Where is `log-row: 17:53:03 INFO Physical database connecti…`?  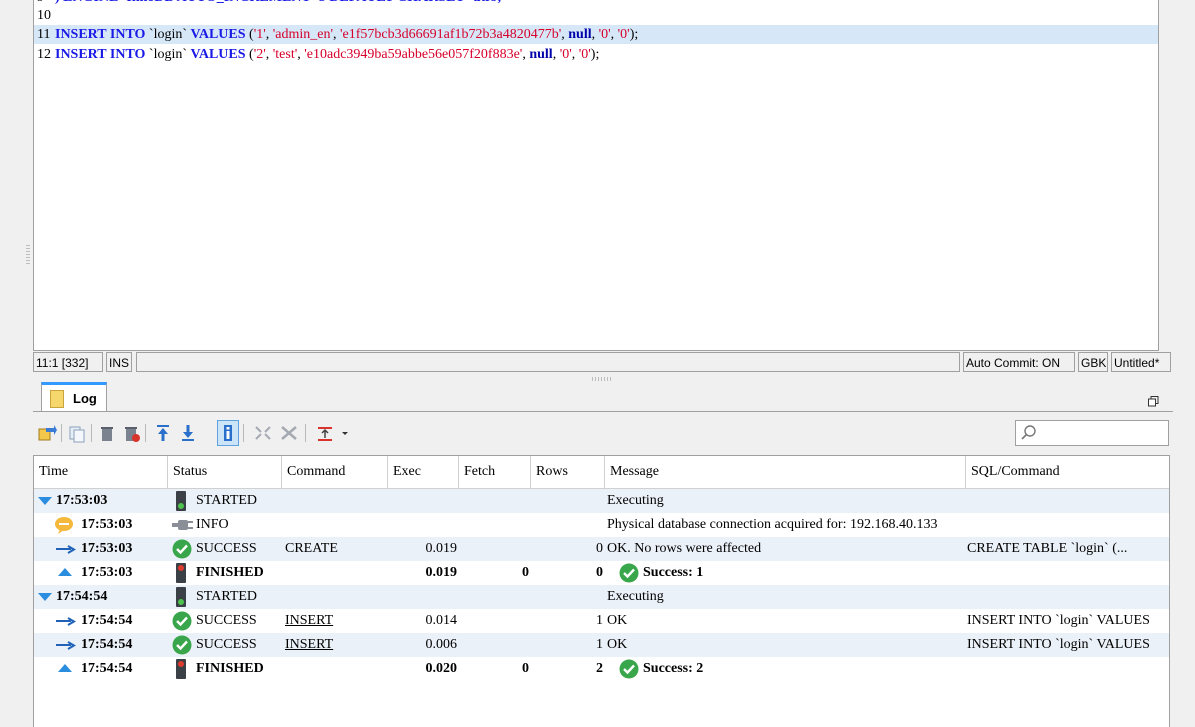
log-row: 17:53:03 INFO Physical database connecti… is located at coordinates (601, 525).